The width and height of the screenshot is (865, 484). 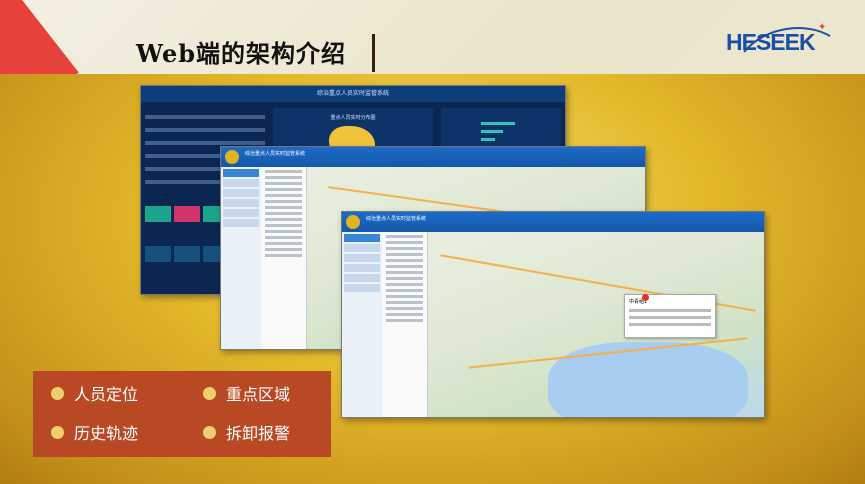 What do you see at coordinates (771, 42) in the screenshot?
I see `logo-text: HESEEK` at bounding box center [771, 42].